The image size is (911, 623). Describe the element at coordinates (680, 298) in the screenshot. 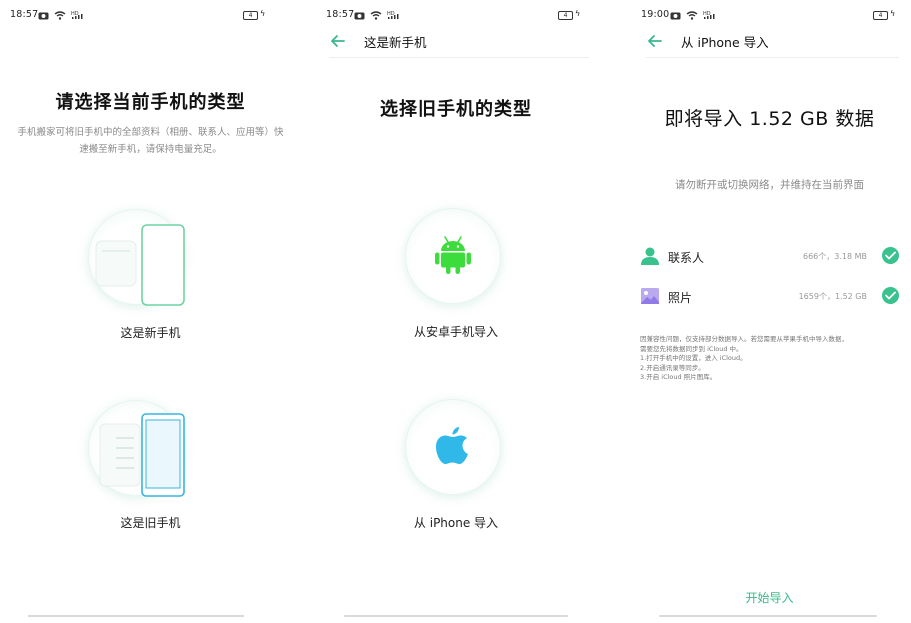

I see `item-name: 照片` at that location.